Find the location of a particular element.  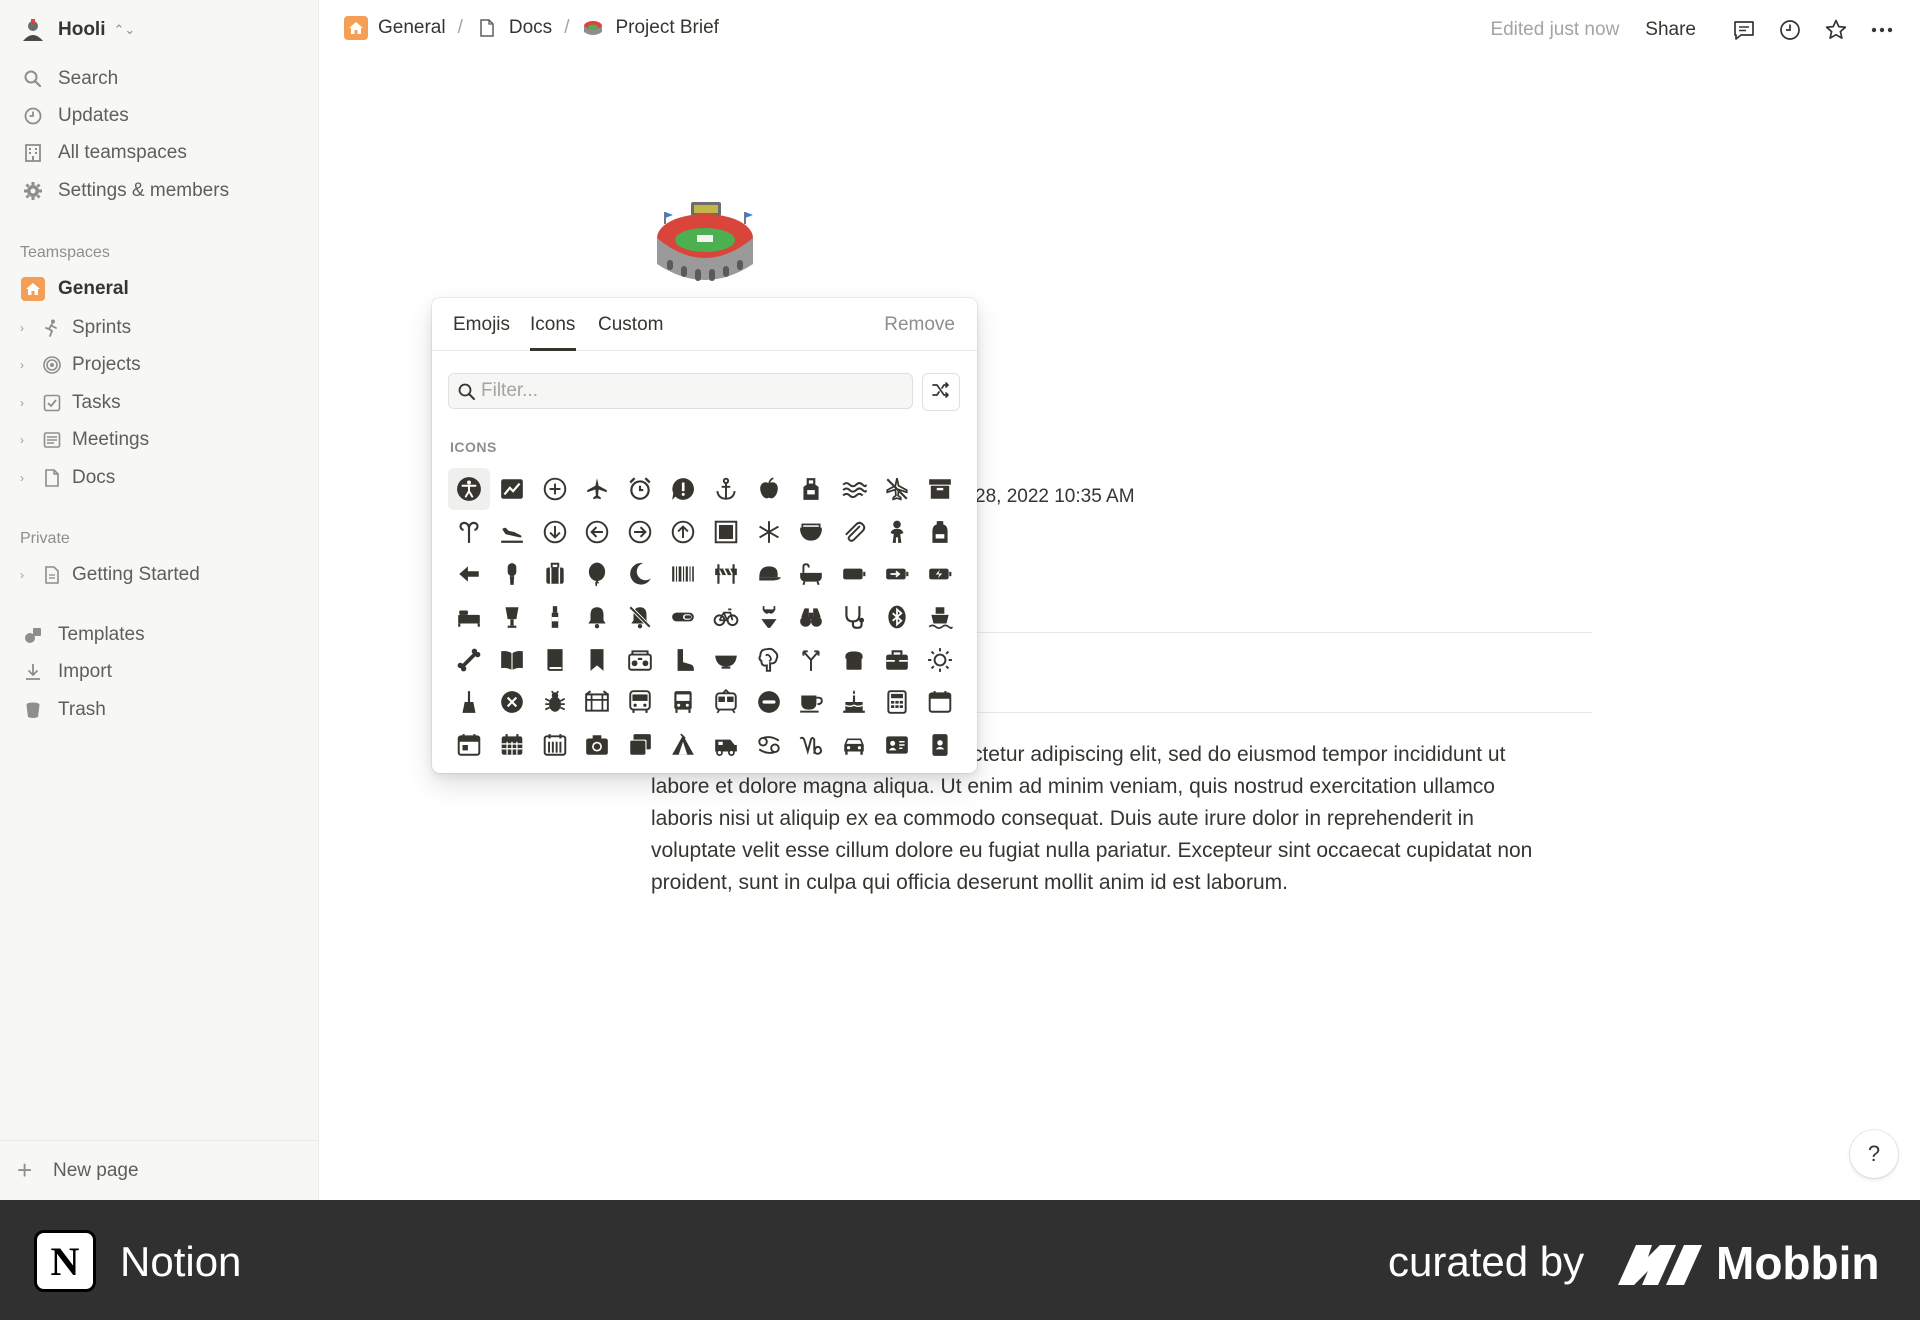

share-button: Share is located at coordinates (1670, 30).